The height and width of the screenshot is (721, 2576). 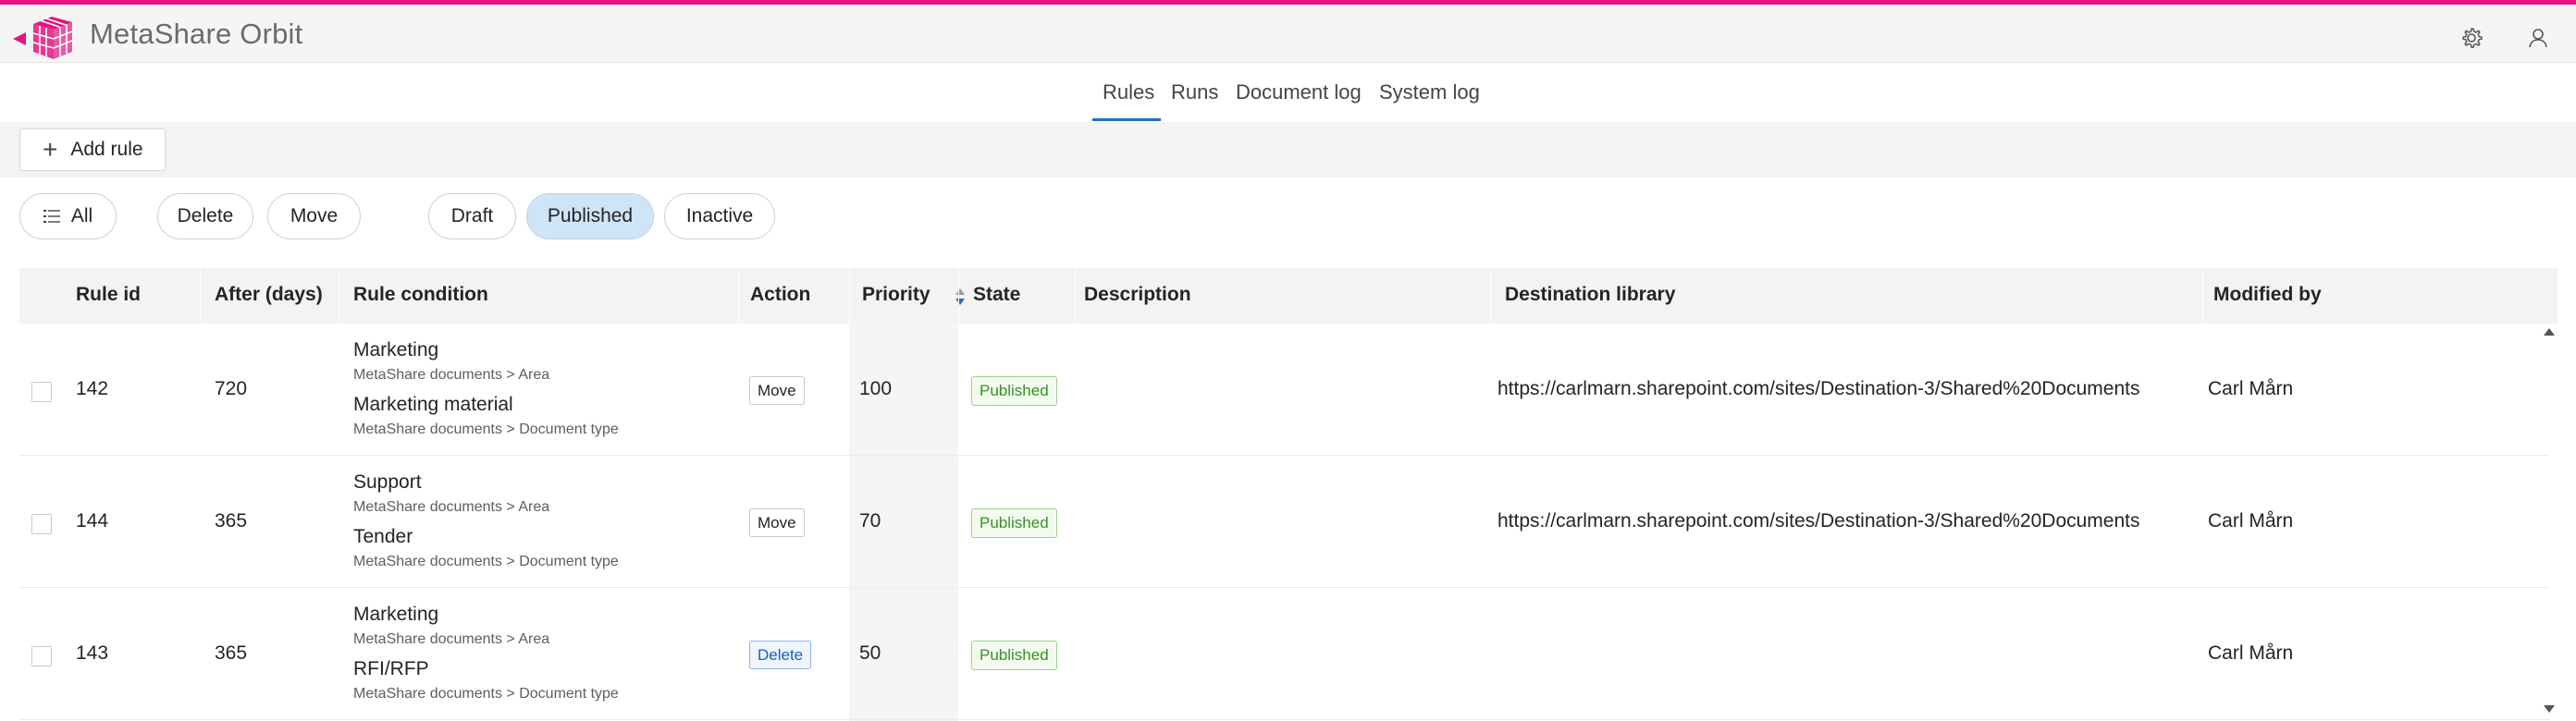 I want to click on column-header-description: Description, so click(x=1137, y=295).